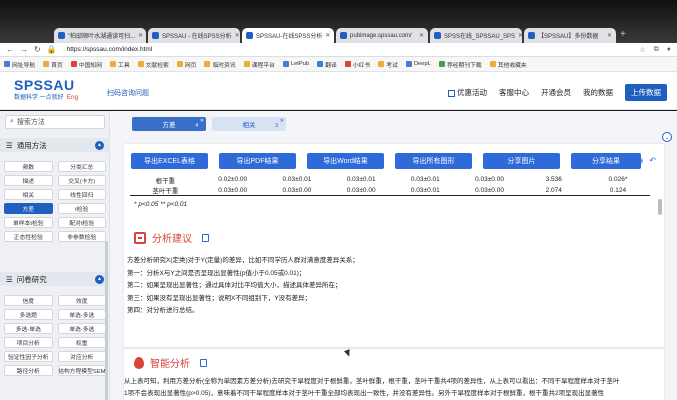 Image resolution: width=677 pixels, height=400 pixels. Describe the element at coordinates (249, 124) in the screenshot. I see `tab-correlation: 相关 3 ✕` at that location.